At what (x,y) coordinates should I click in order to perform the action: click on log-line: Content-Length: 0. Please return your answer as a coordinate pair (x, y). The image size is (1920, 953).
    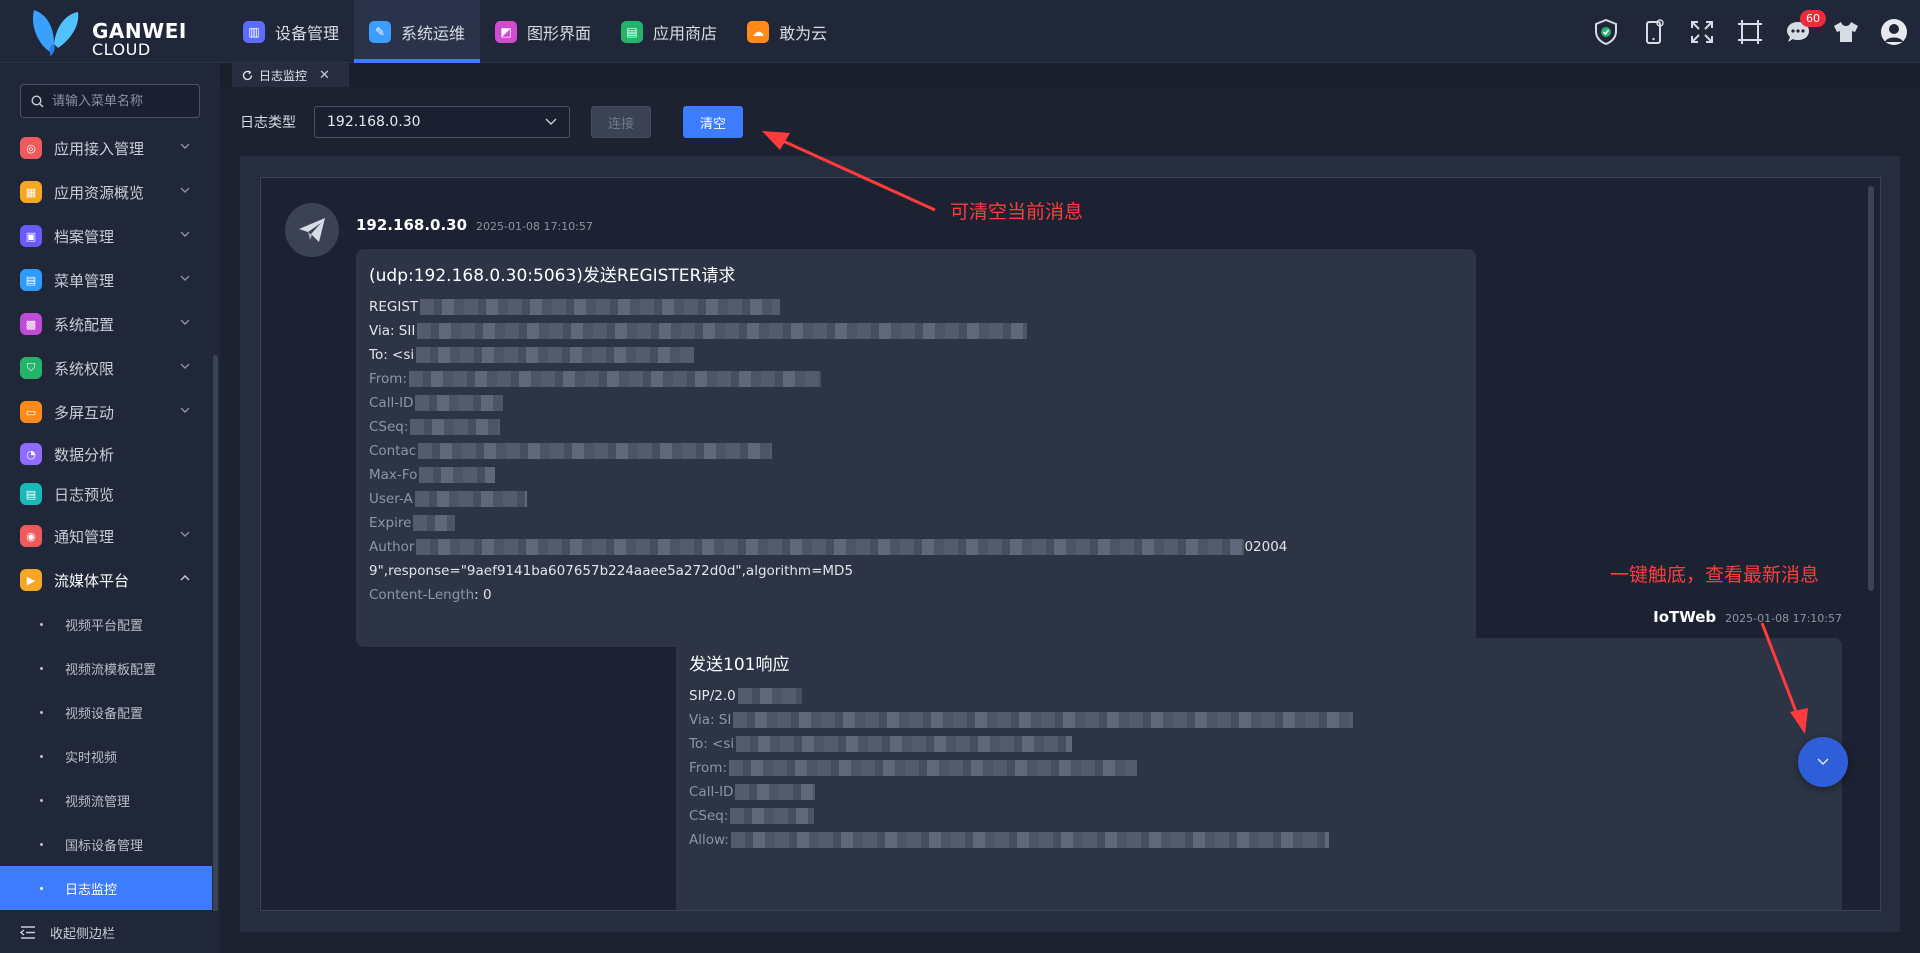
    Looking at the image, I should click on (916, 595).